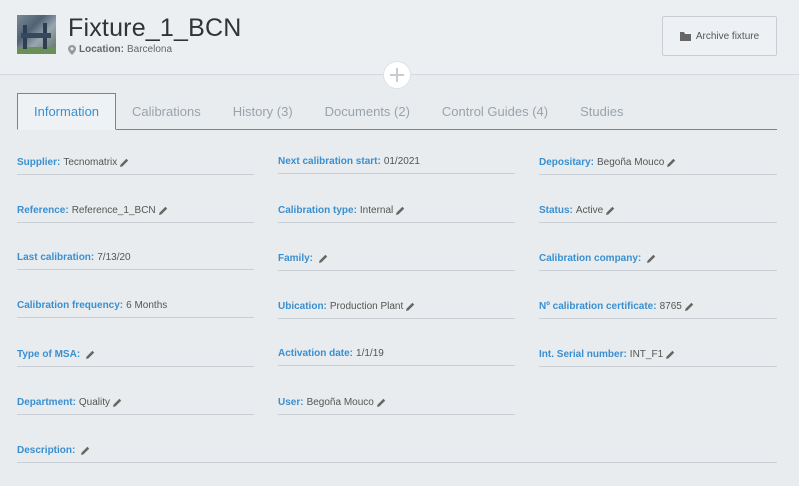 The height and width of the screenshot is (486, 799). I want to click on field-label: Calibration company:, so click(590, 258).